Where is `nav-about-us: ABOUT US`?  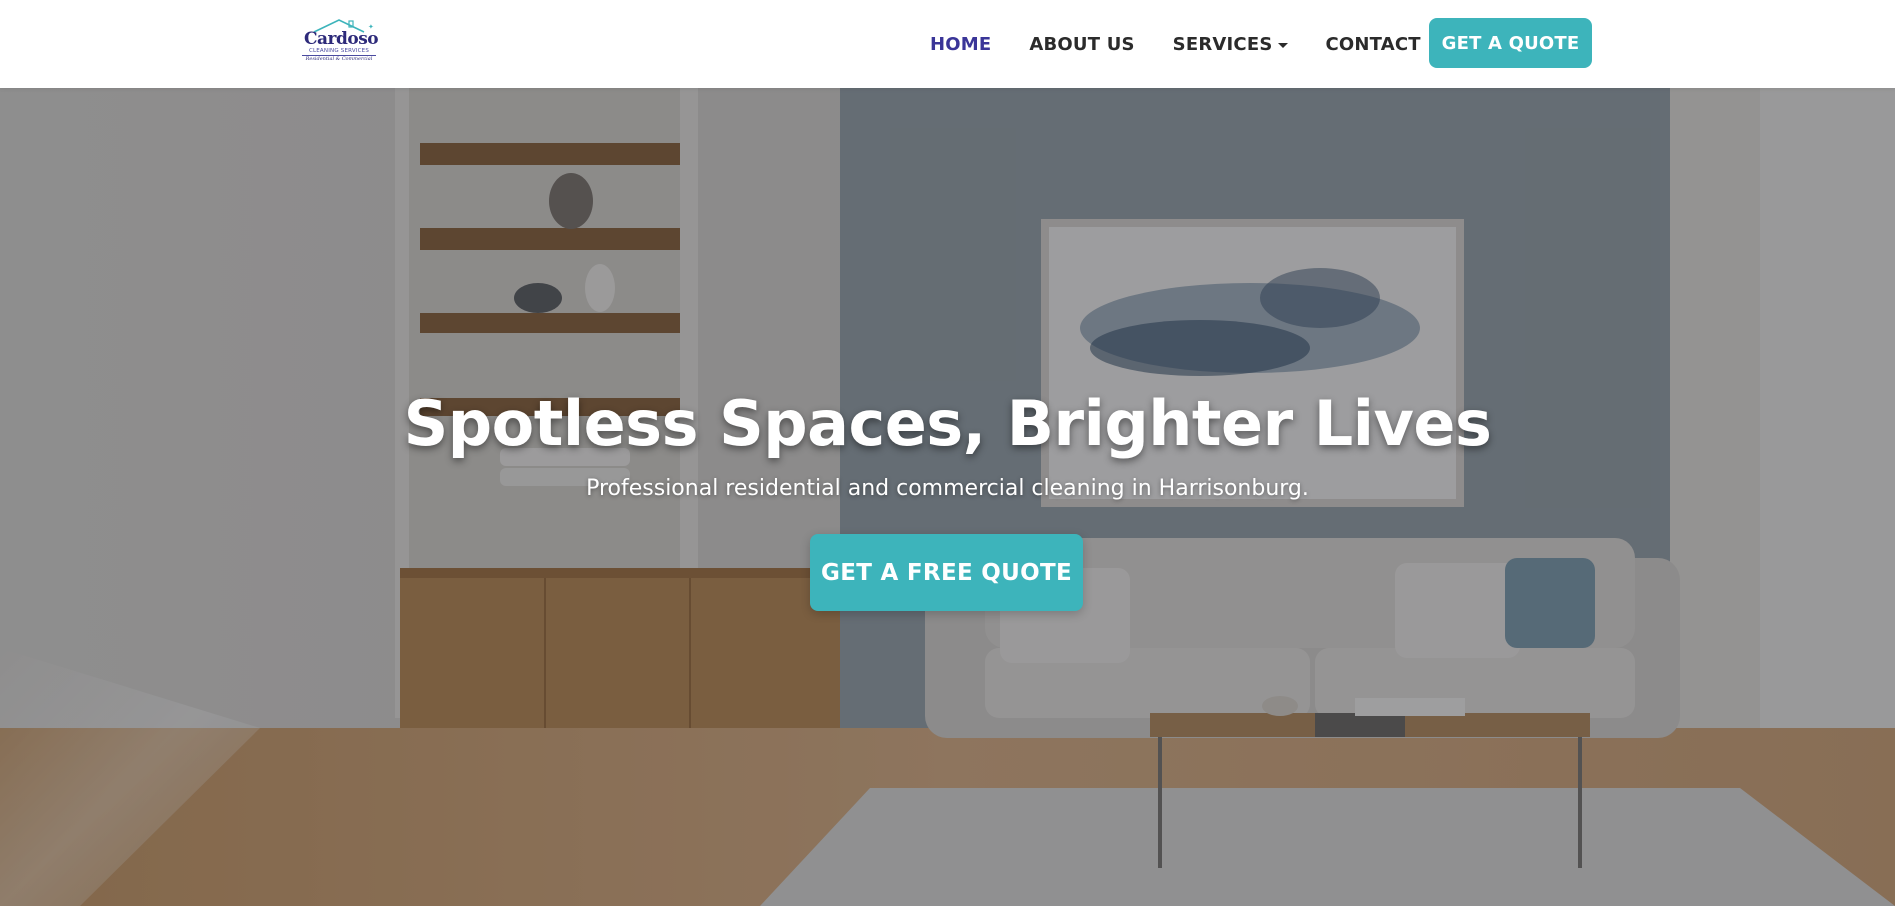
nav-about-us: ABOUT US is located at coordinates (1081, 44).